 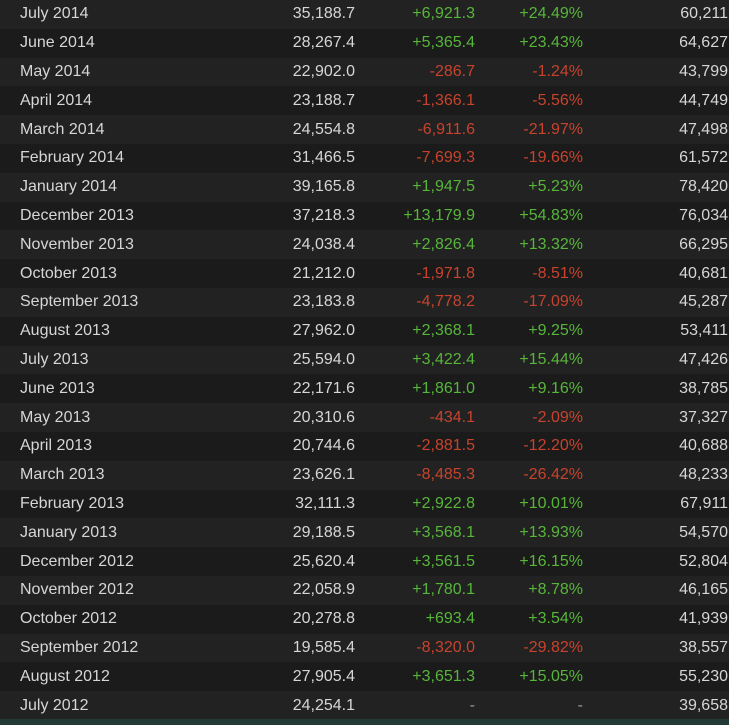 What do you see at coordinates (364, 417) in the screenshot?
I see `table-row: May 2013 20,310.6 -434.1 -2.09% 37,327` at bounding box center [364, 417].